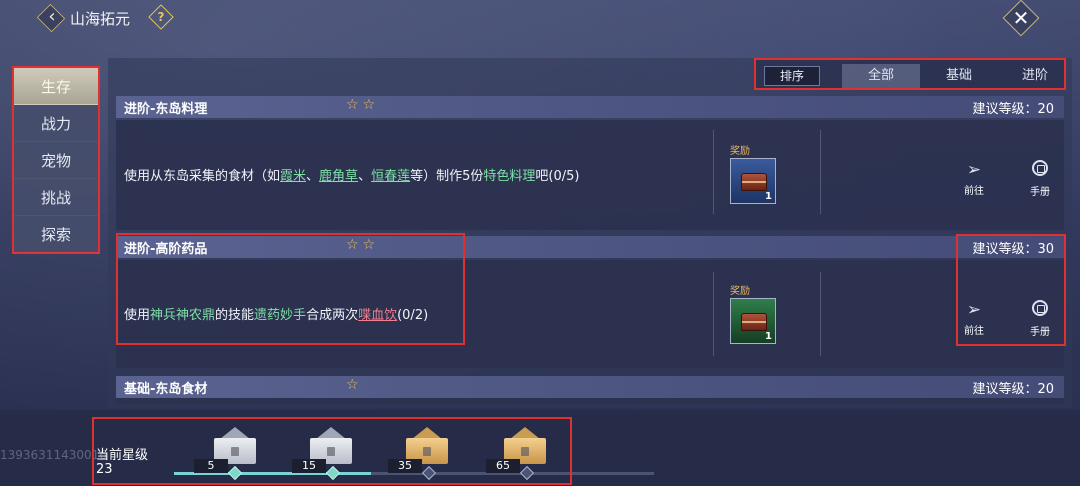 Image resolution: width=1080 pixels, height=486 pixels. I want to click on task-title: 基础-东岛食材, so click(166, 389).